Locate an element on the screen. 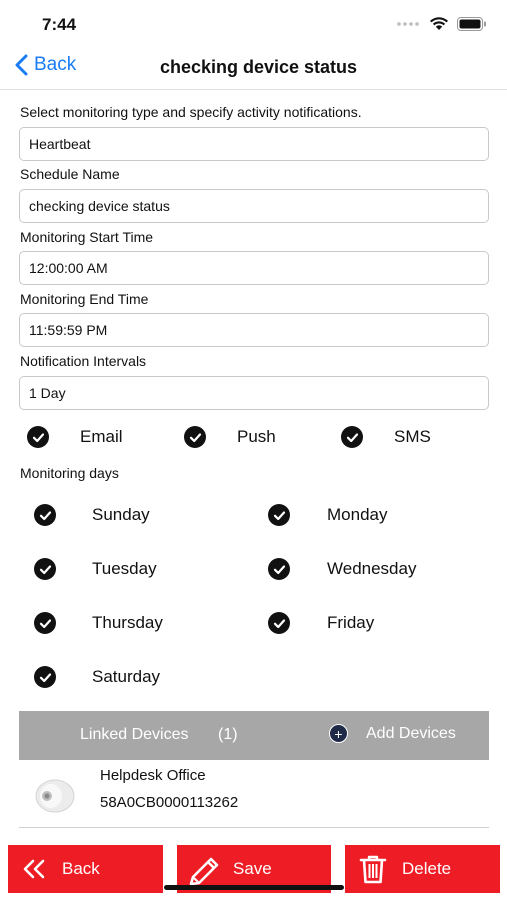 The image size is (507, 900). double-chevron-left-icon is located at coordinates (35, 869).